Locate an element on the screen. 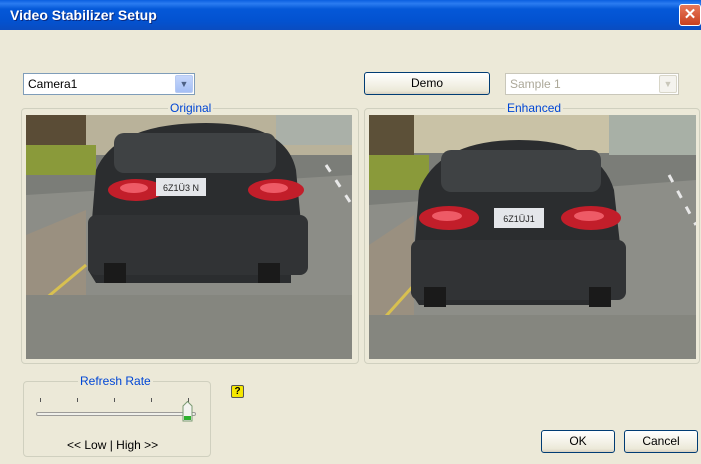 The width and height of the screenshot is (701, 464). refresh-rate-label: Refresh Rate is located at coordinates (115, 381).